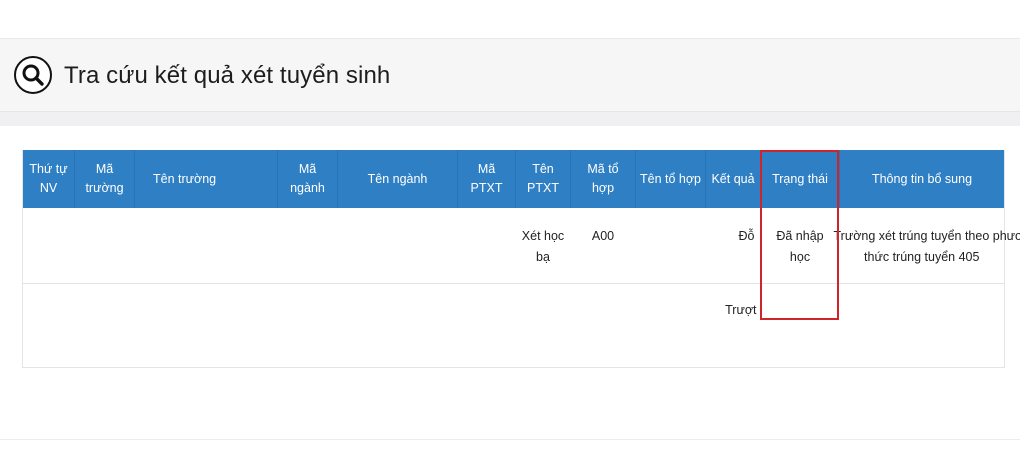 This screenshot has width=1020, height=473. I want to click on cell-ket-qua: Trượt, so click(741, 309).